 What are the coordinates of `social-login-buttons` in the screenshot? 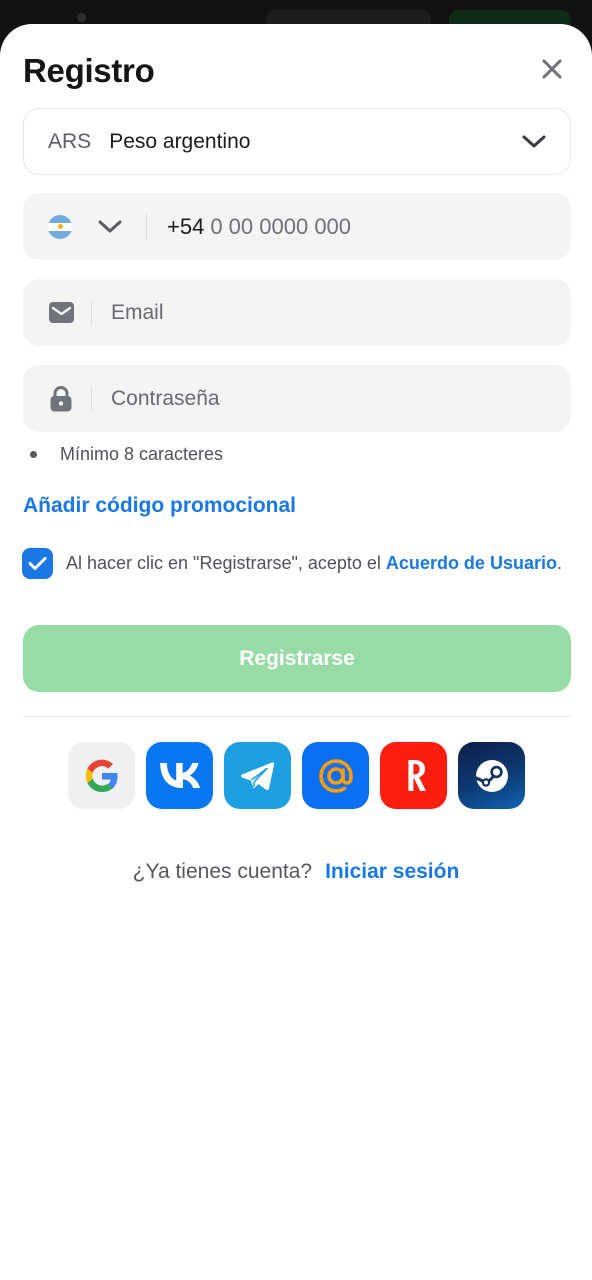 It's located at (296, 775).